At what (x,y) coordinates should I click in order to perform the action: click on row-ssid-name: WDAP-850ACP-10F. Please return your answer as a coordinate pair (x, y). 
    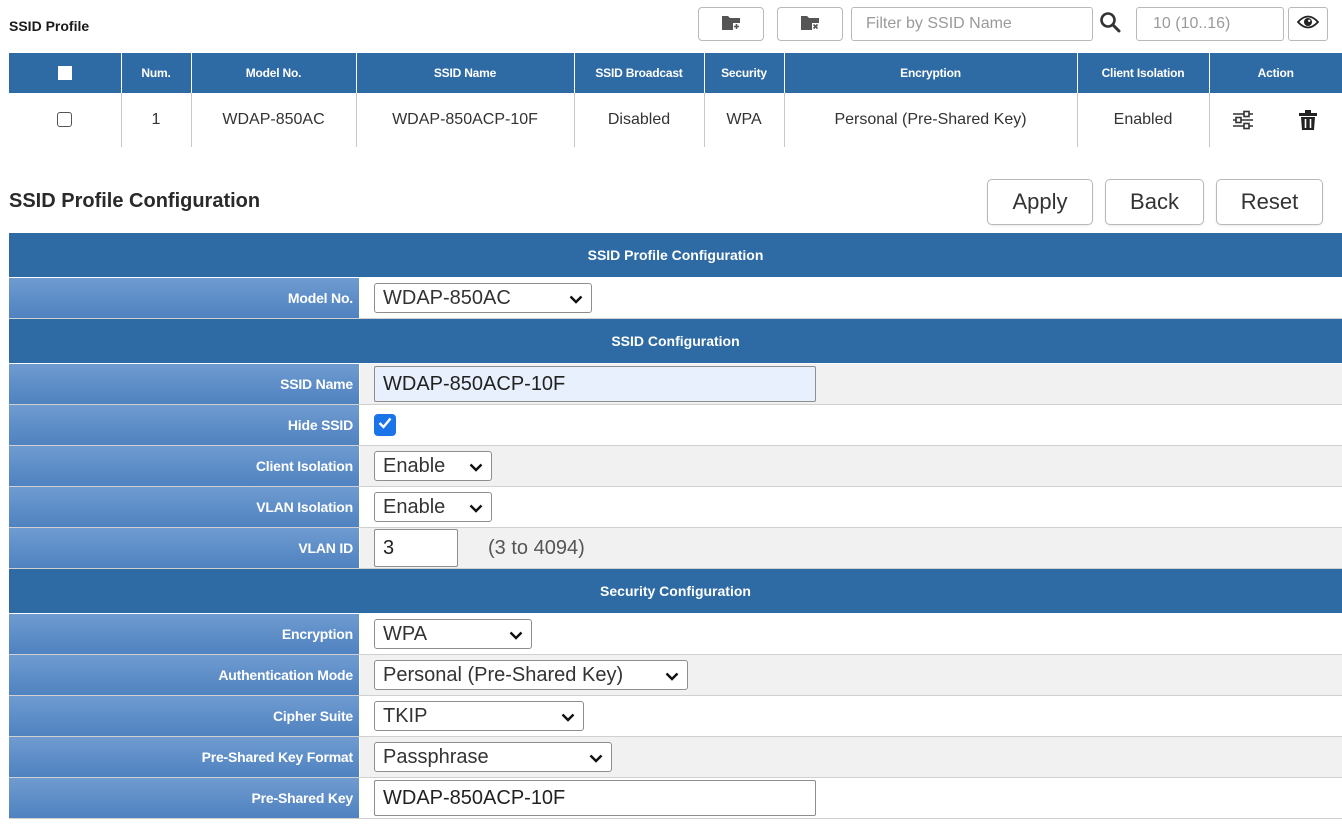
    Looking at the image, I should click on (465, 120).